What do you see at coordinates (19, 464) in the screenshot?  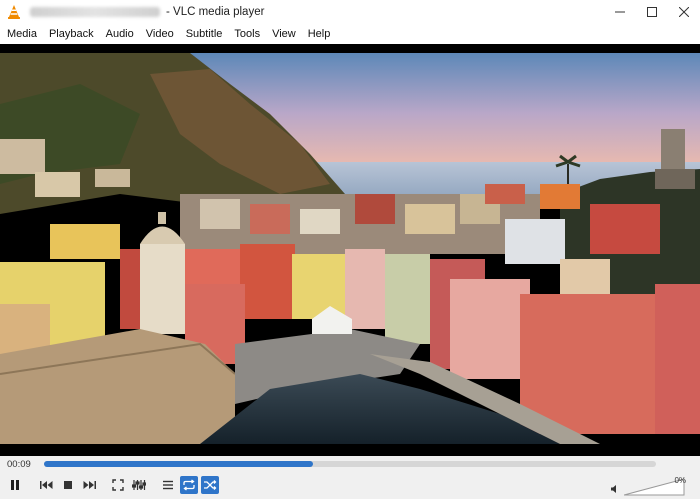 I see `elapsed-time: 00:09` at bounding box center [19, 464].